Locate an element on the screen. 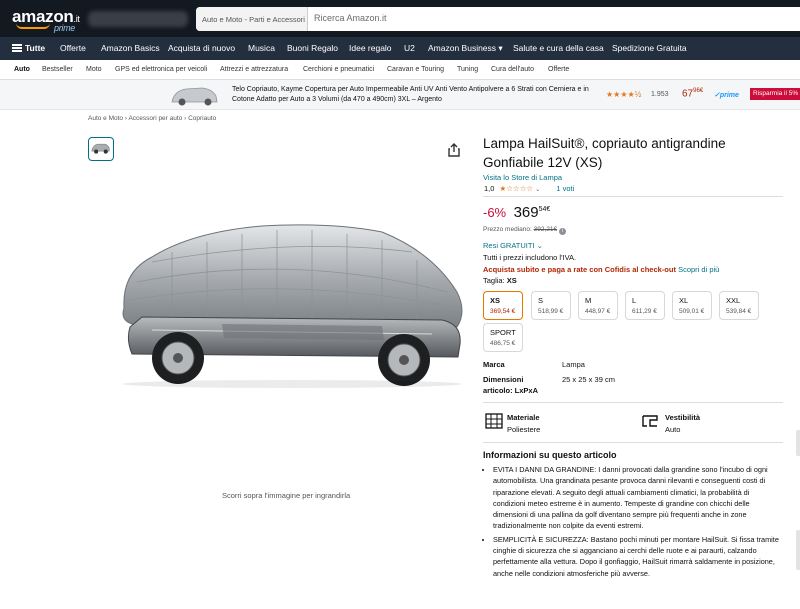 This screenshot has height=609, width=800. nav-item-buoni-regalo: Buoni Regalo is located at coordinates (312, 48).